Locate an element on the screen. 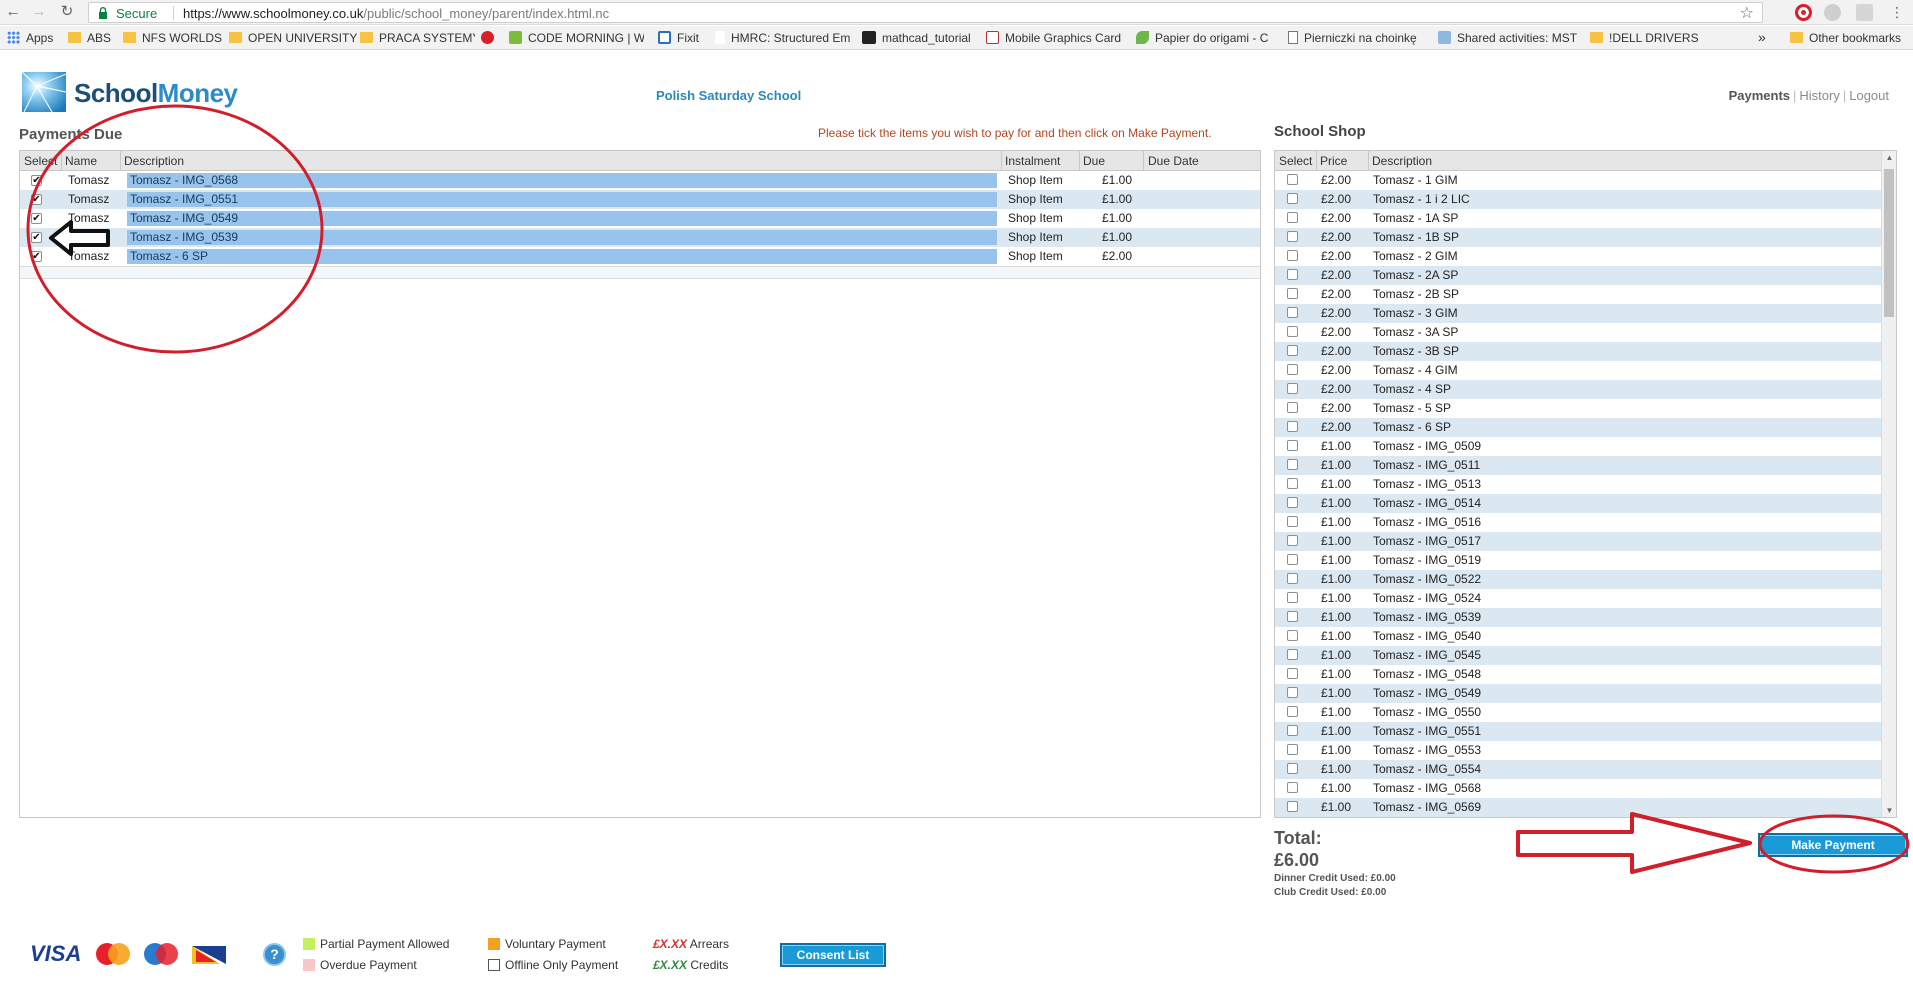 The width and height of the screenshot is (1913, 1007). bookmark-fixit: Fixit is located at coordinates (688, 38).